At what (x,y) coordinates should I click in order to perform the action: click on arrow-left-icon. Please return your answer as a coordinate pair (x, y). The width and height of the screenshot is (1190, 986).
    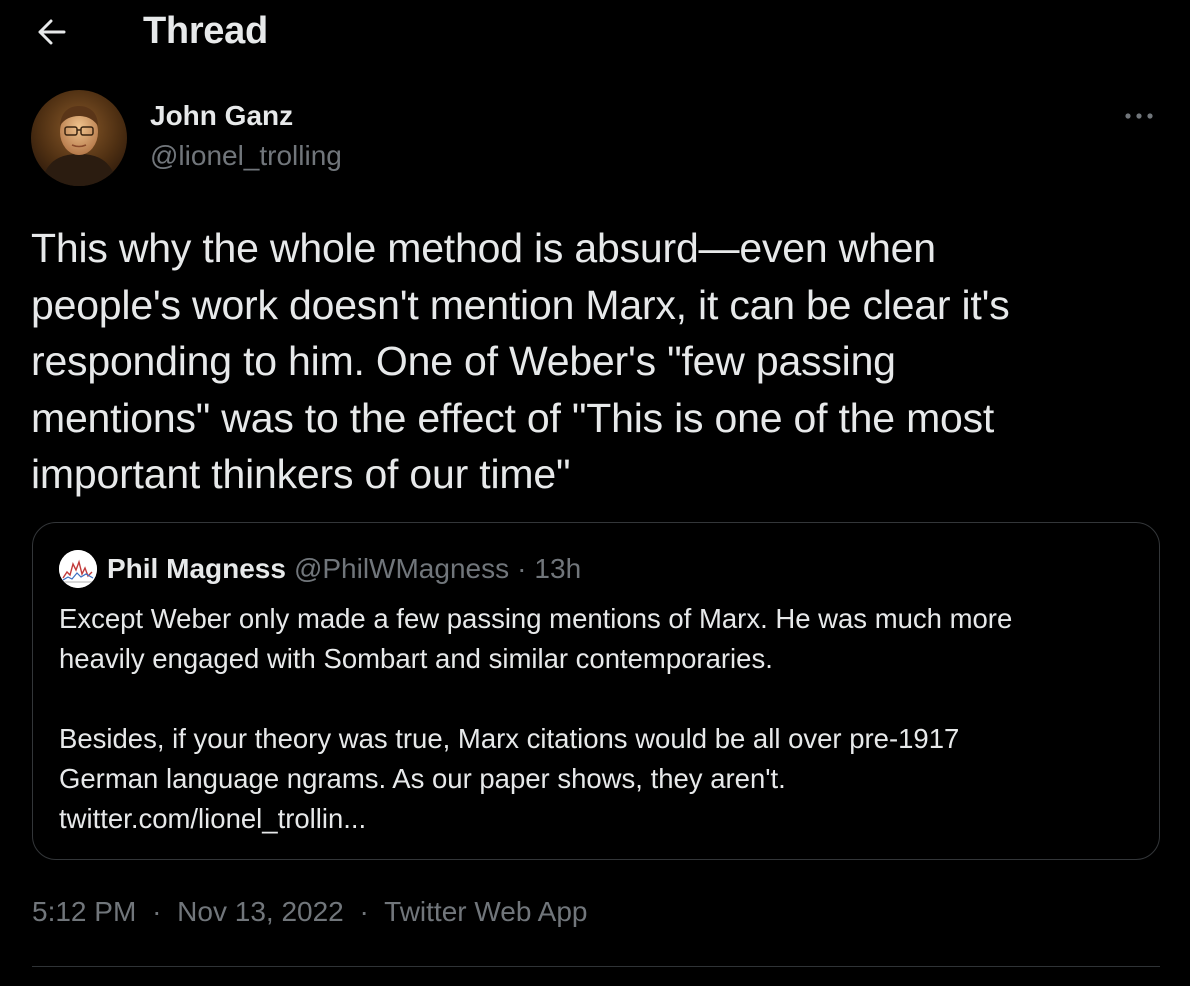
    Looking at the image, I should click on (52, 34).